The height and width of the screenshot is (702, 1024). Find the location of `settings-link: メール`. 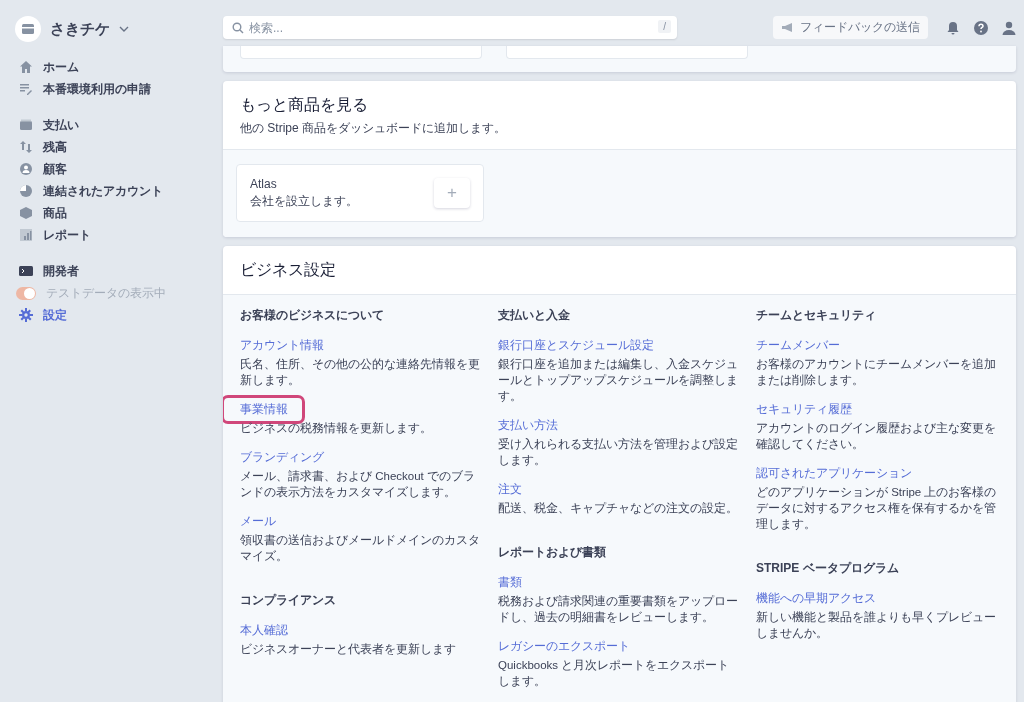

settings-link: メール is located at coordinates (258, 521).